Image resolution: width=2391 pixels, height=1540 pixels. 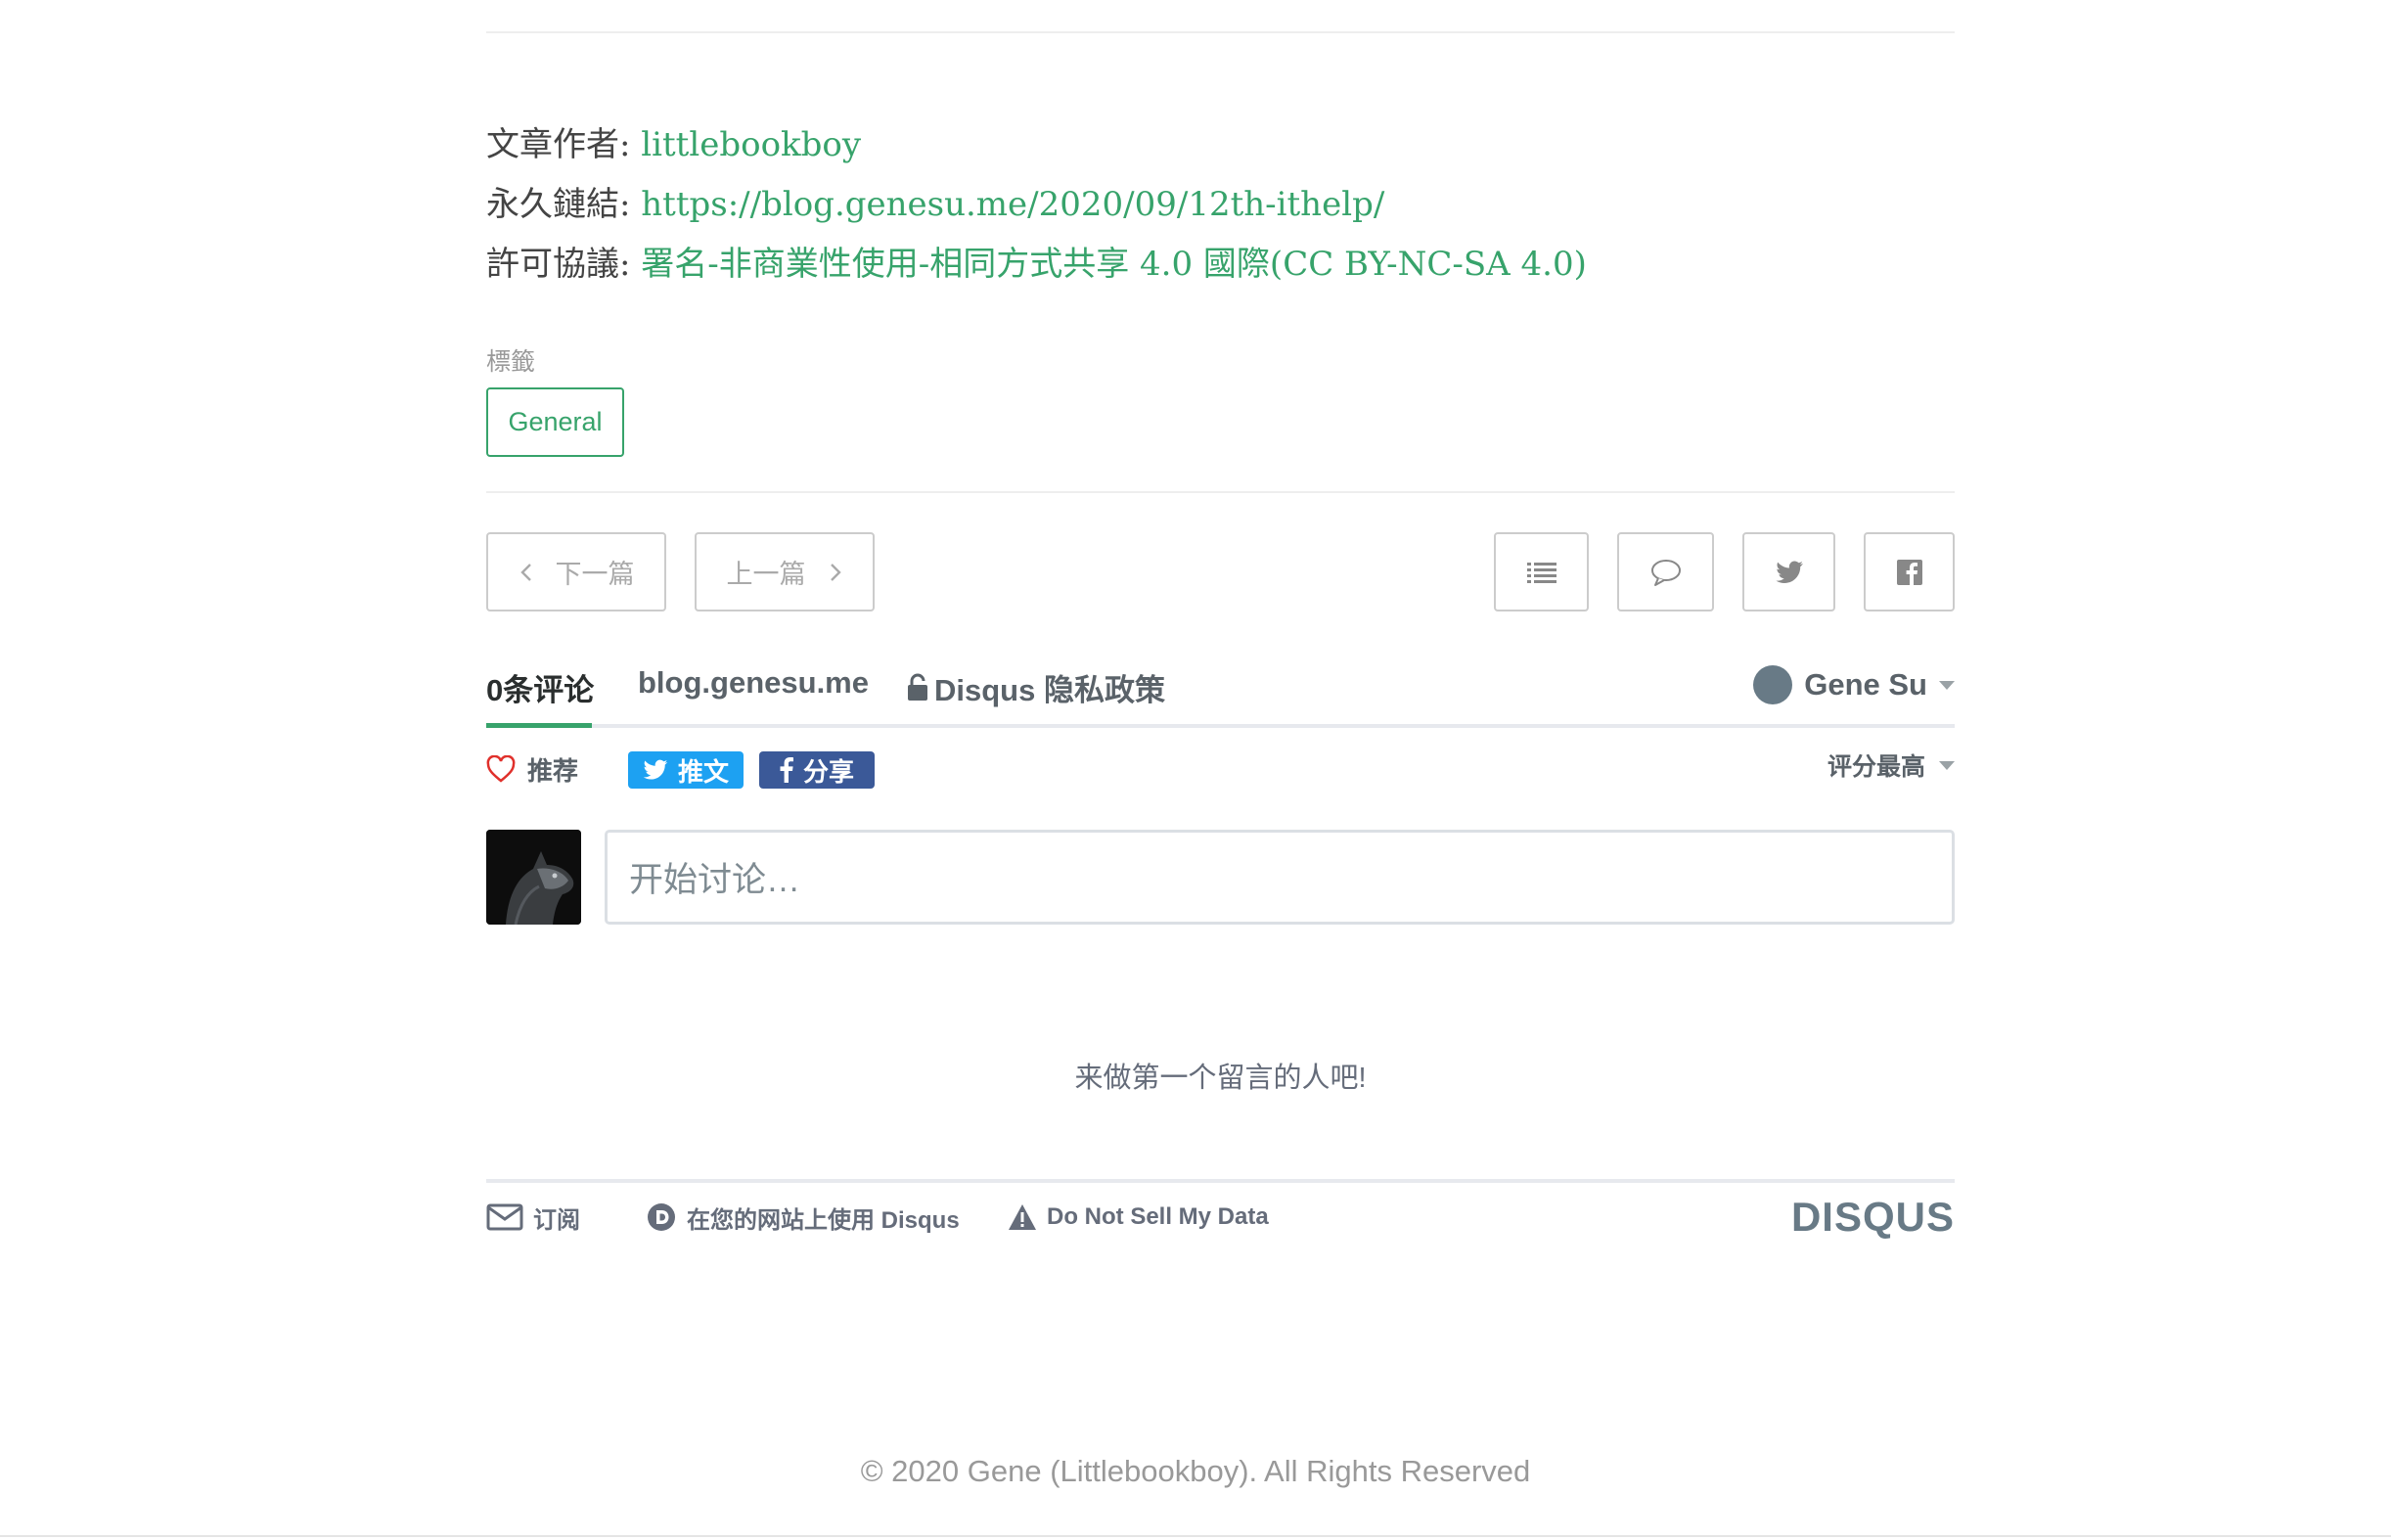 I want to click on do-not-sell-label: Do Not Sell My Data, so click(x=1158, y=1216).